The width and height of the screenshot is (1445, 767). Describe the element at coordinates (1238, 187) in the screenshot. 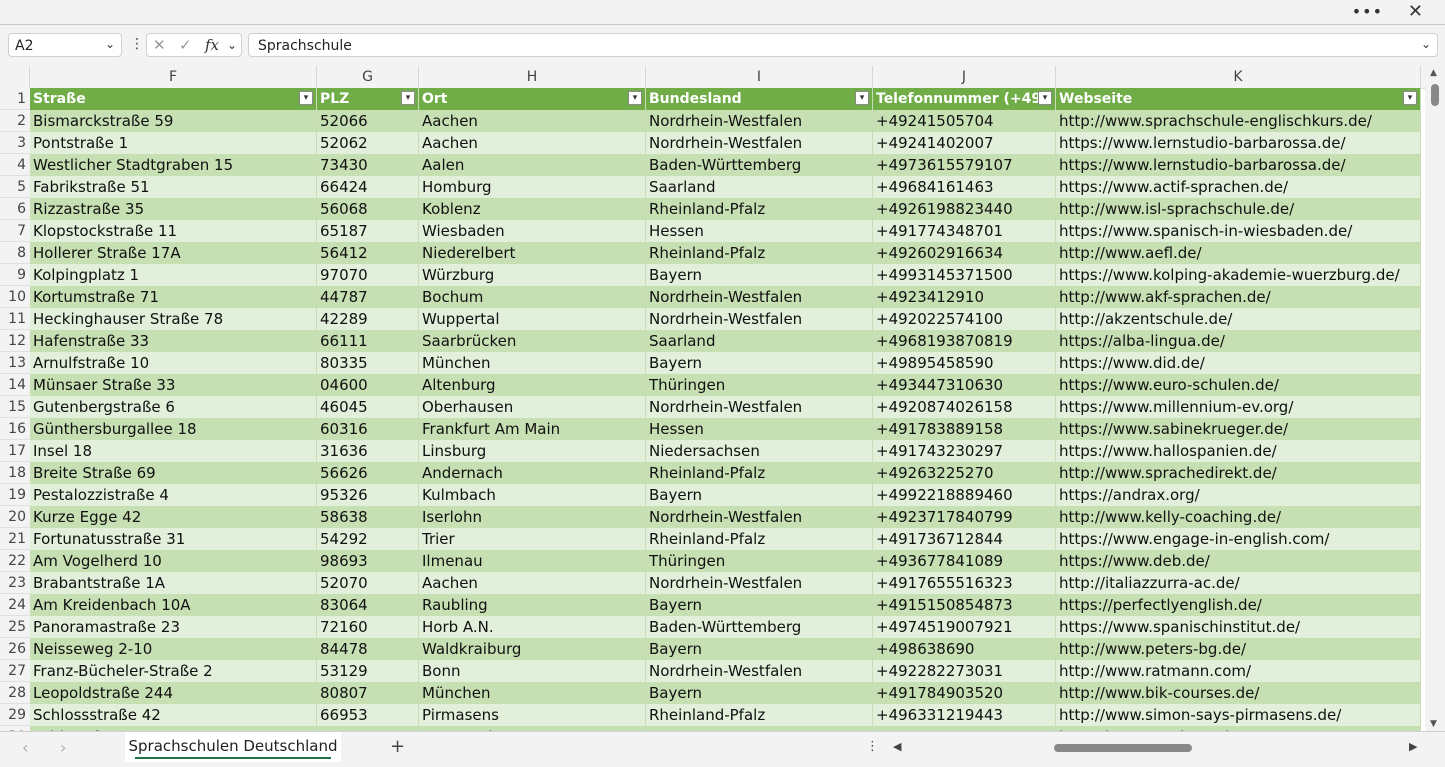

I see `table-cell: https://www.actif-sprachen.de/` at that location.